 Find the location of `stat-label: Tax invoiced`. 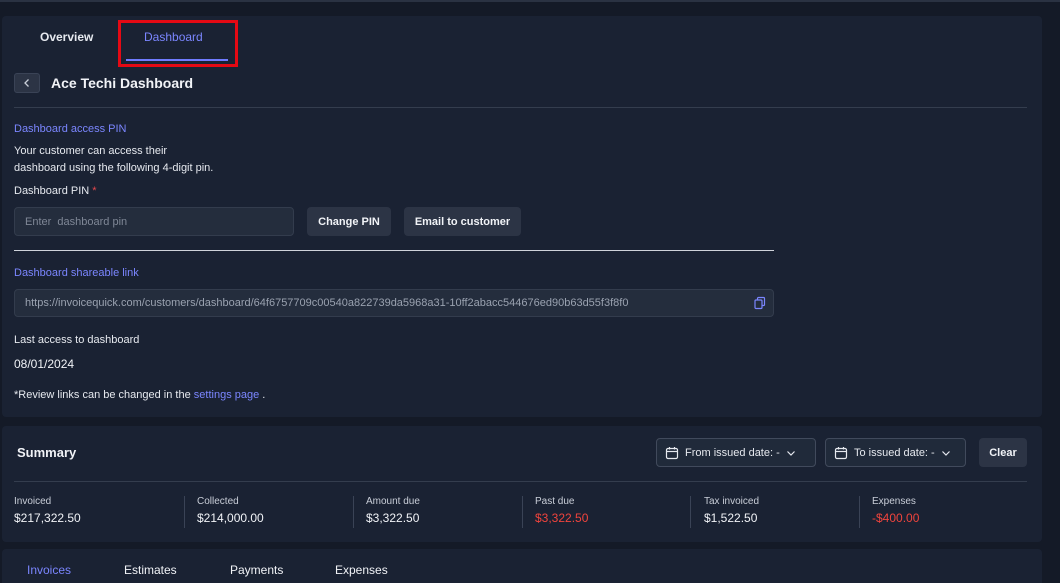

stat-label: Tax invoiced is located at coordinates (732, 501).